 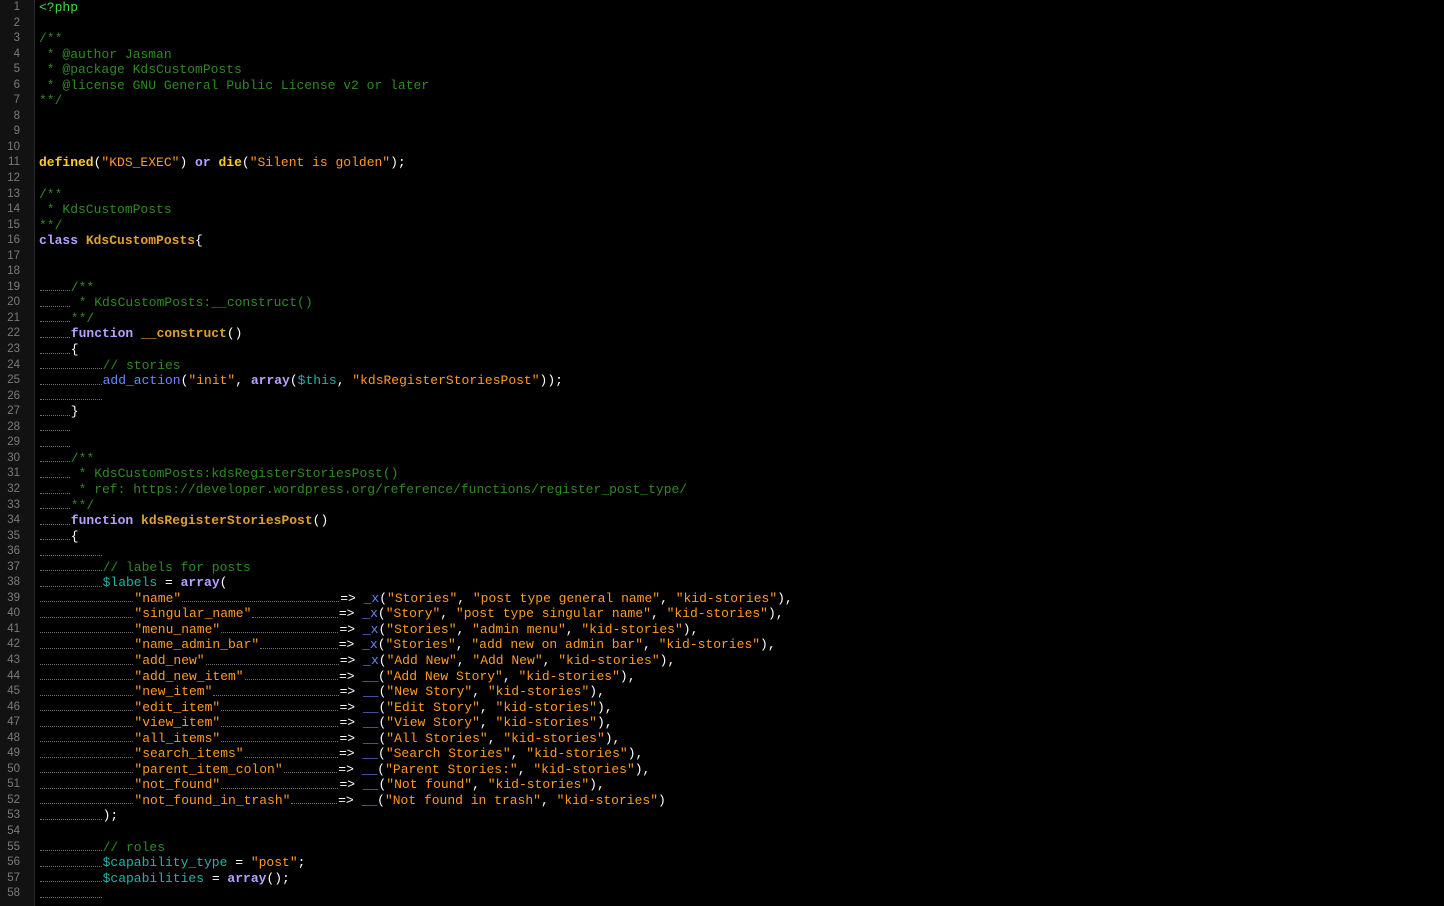 I want to click on code-line: 20 * KdsCustomPosts:__construct(), so click(x=722, y=303).